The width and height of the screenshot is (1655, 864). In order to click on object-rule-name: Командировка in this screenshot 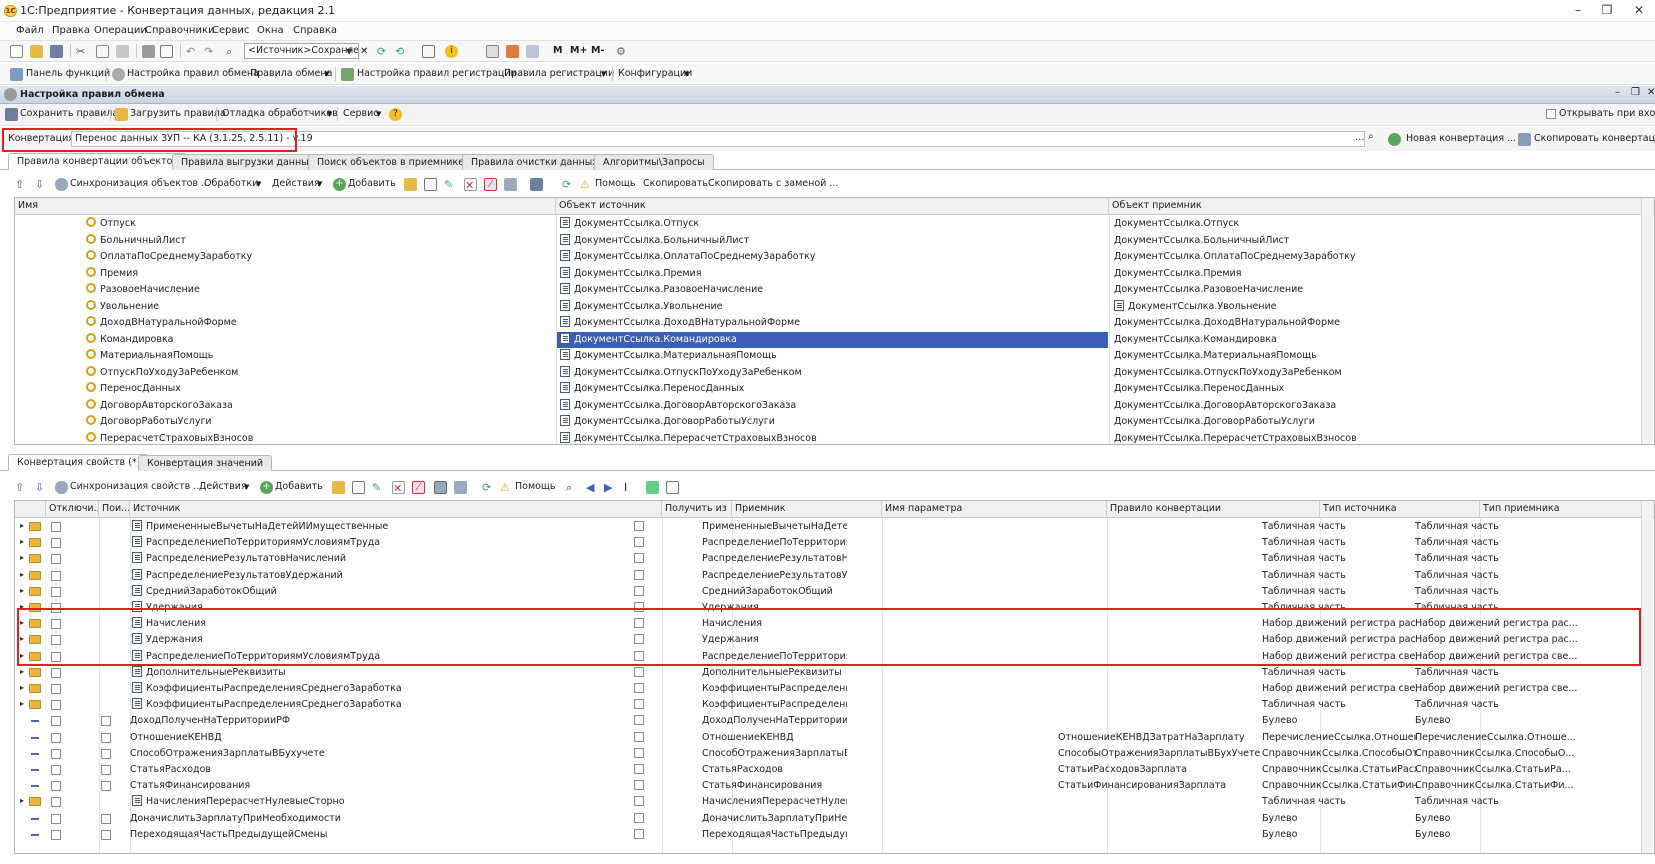, I will do `click(318, 340)`.